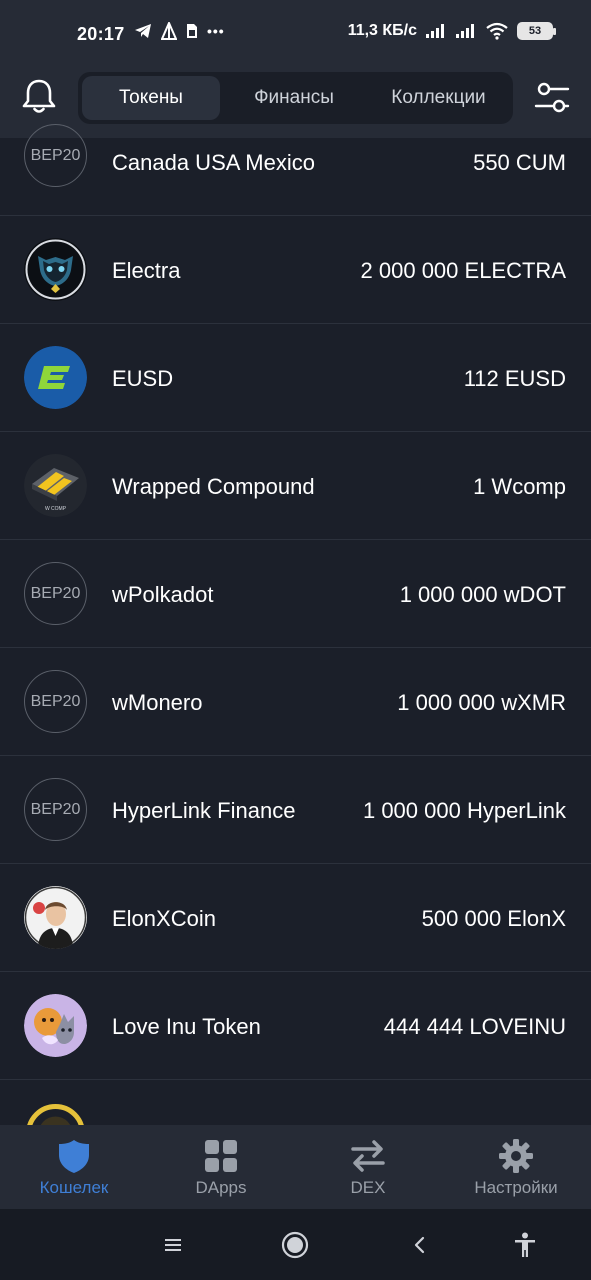 This screenshot has width=591, height=1280. What do you see at coordinates (146, 270) in the screenshot?
I see `token-name: Electra` at bounding box center [146, 270].